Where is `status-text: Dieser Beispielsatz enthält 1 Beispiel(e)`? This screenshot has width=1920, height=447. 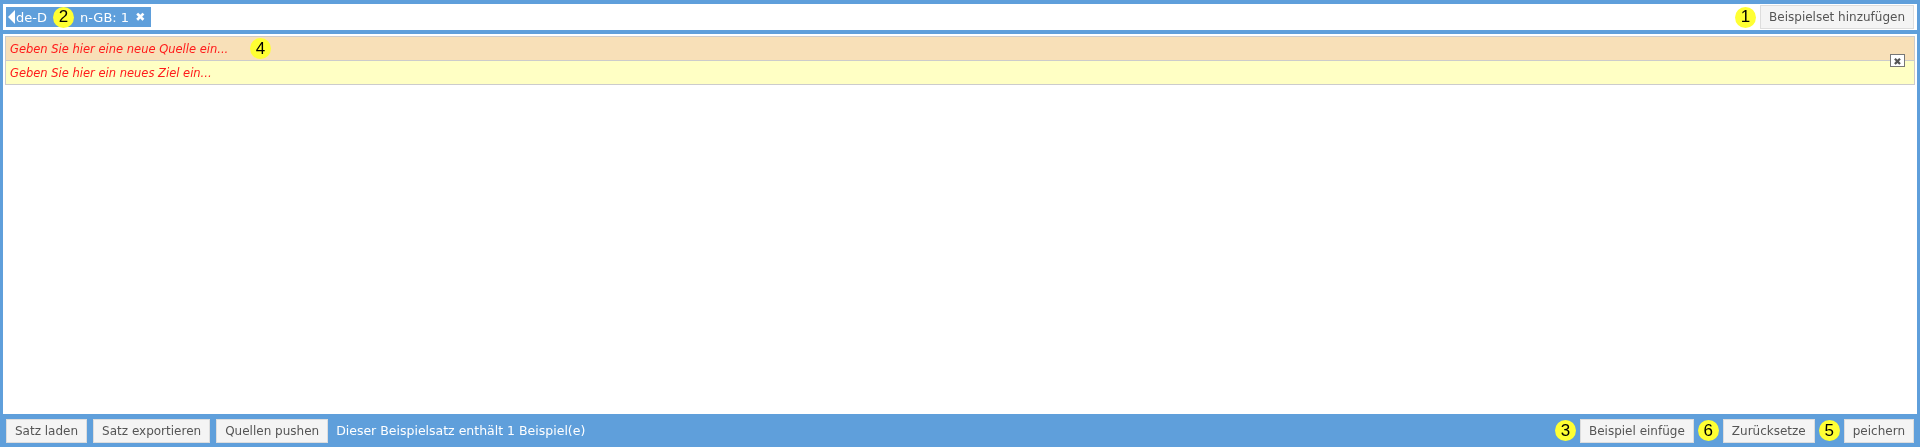
status-text: Dieser Beispielsatz enthält 1 Beispiel(e) is located at coordinates (461, 430).